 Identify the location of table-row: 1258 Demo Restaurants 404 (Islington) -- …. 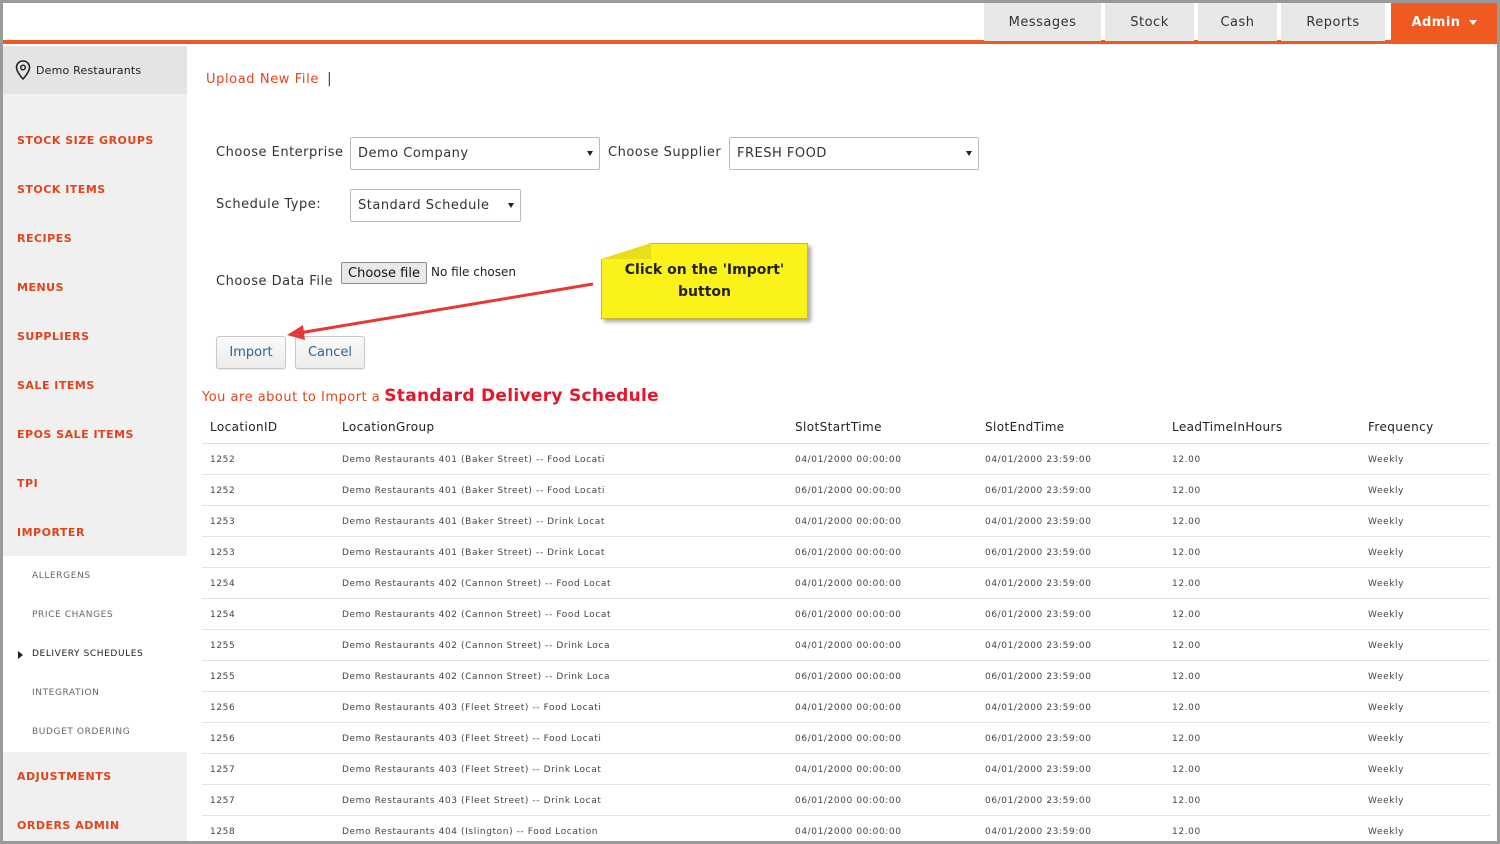
(846, 828).